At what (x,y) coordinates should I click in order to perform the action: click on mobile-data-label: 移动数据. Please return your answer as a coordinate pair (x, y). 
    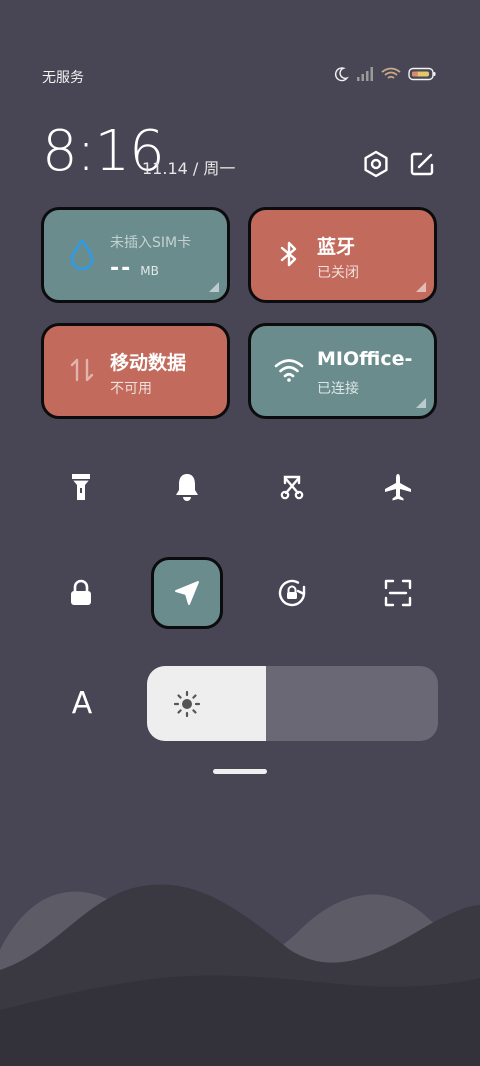
    Looking at the image, I should click on (148, 363).